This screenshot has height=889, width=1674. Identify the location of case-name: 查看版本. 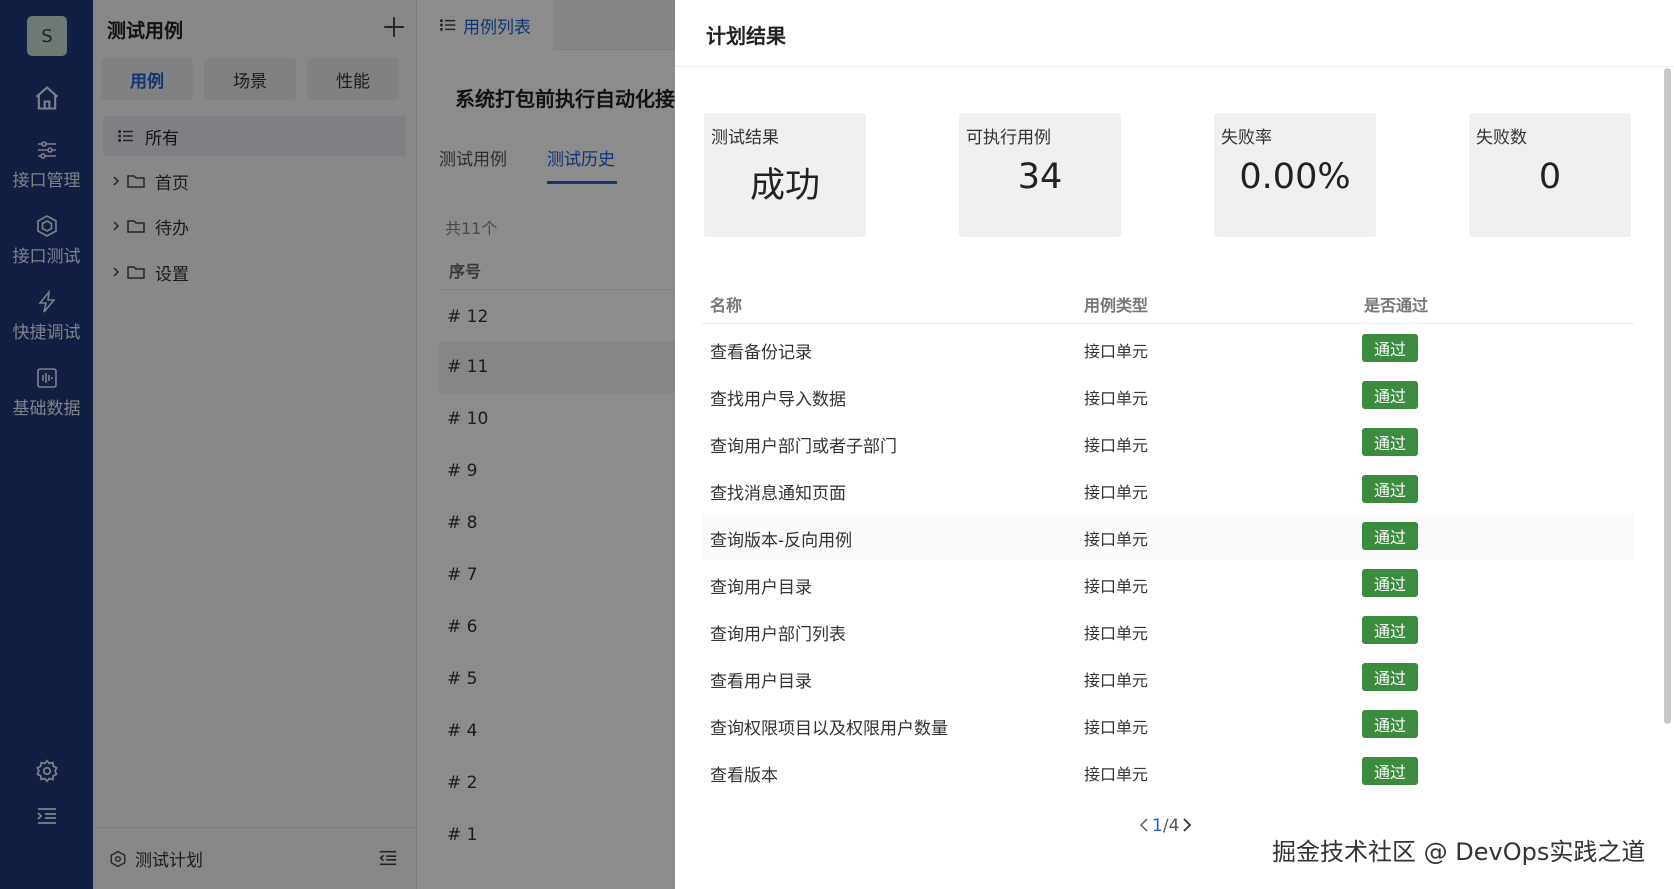
(744, 776).